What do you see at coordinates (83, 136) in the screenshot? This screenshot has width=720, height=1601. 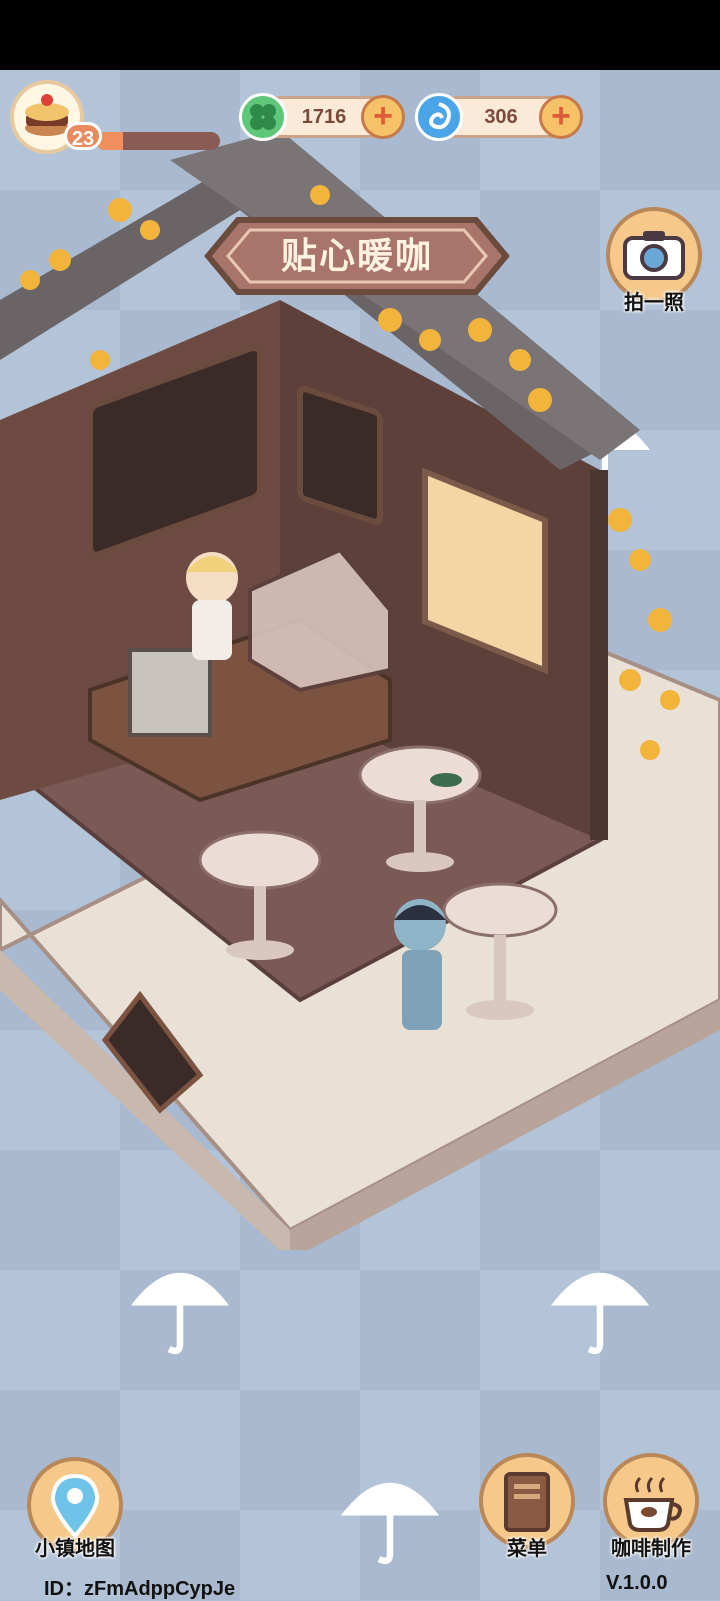 I see `level-badge: 23` at bounding box center [83, 136].